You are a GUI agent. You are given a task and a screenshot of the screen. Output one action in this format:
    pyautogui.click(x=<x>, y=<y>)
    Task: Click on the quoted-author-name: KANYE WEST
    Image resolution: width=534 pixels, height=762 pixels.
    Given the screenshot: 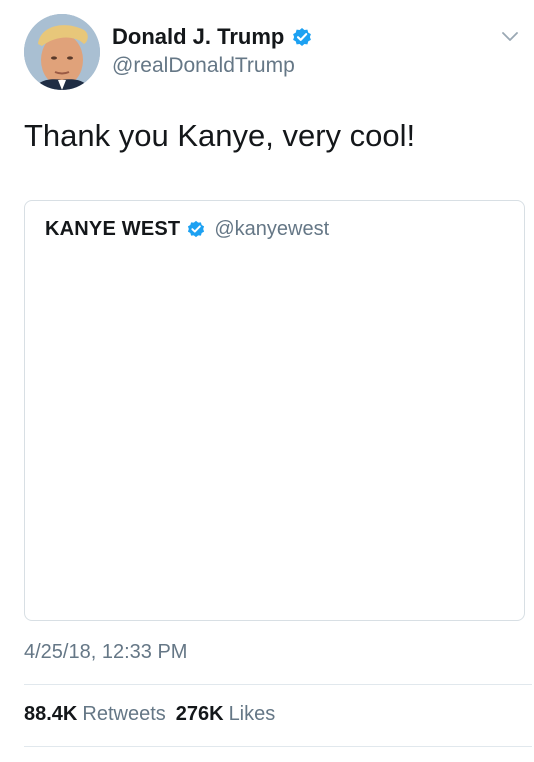 What is the action you would take?
    pyautogui.click(x=113, y=228)
    